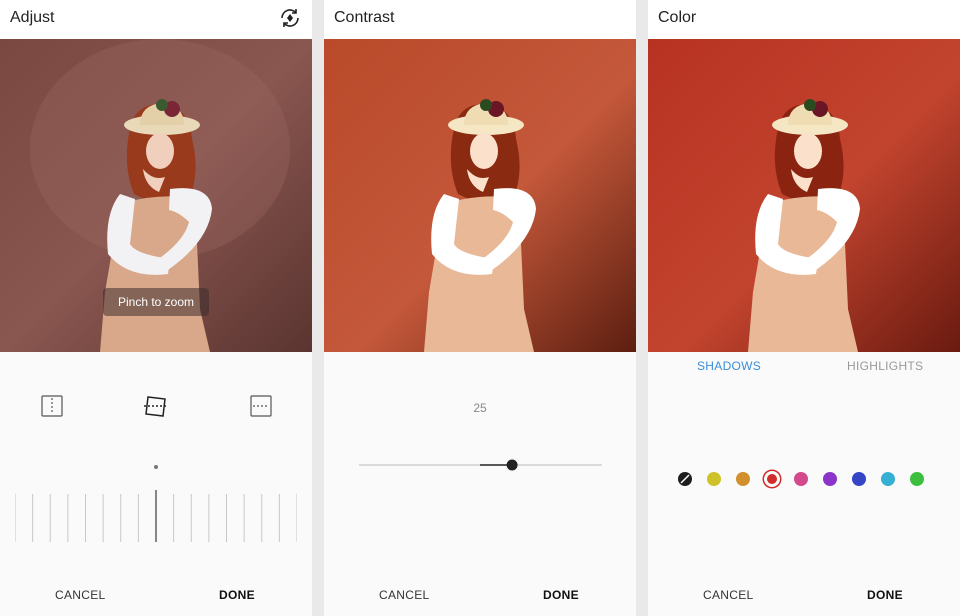 This screenshot has height=616, width=960. Describe the element at coordinates (804, 367) in the screenshot. I see `tone-tabs: SHADOWS HIGHLIGHTS` at that location.